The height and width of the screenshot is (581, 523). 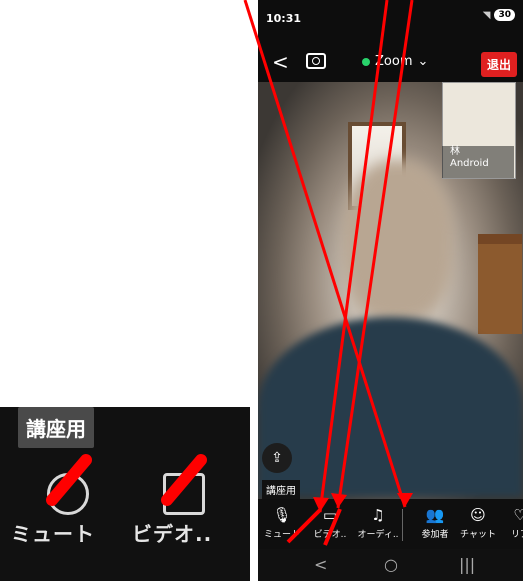 I want to click on inset-video-icon, so click(x=184, y=494).